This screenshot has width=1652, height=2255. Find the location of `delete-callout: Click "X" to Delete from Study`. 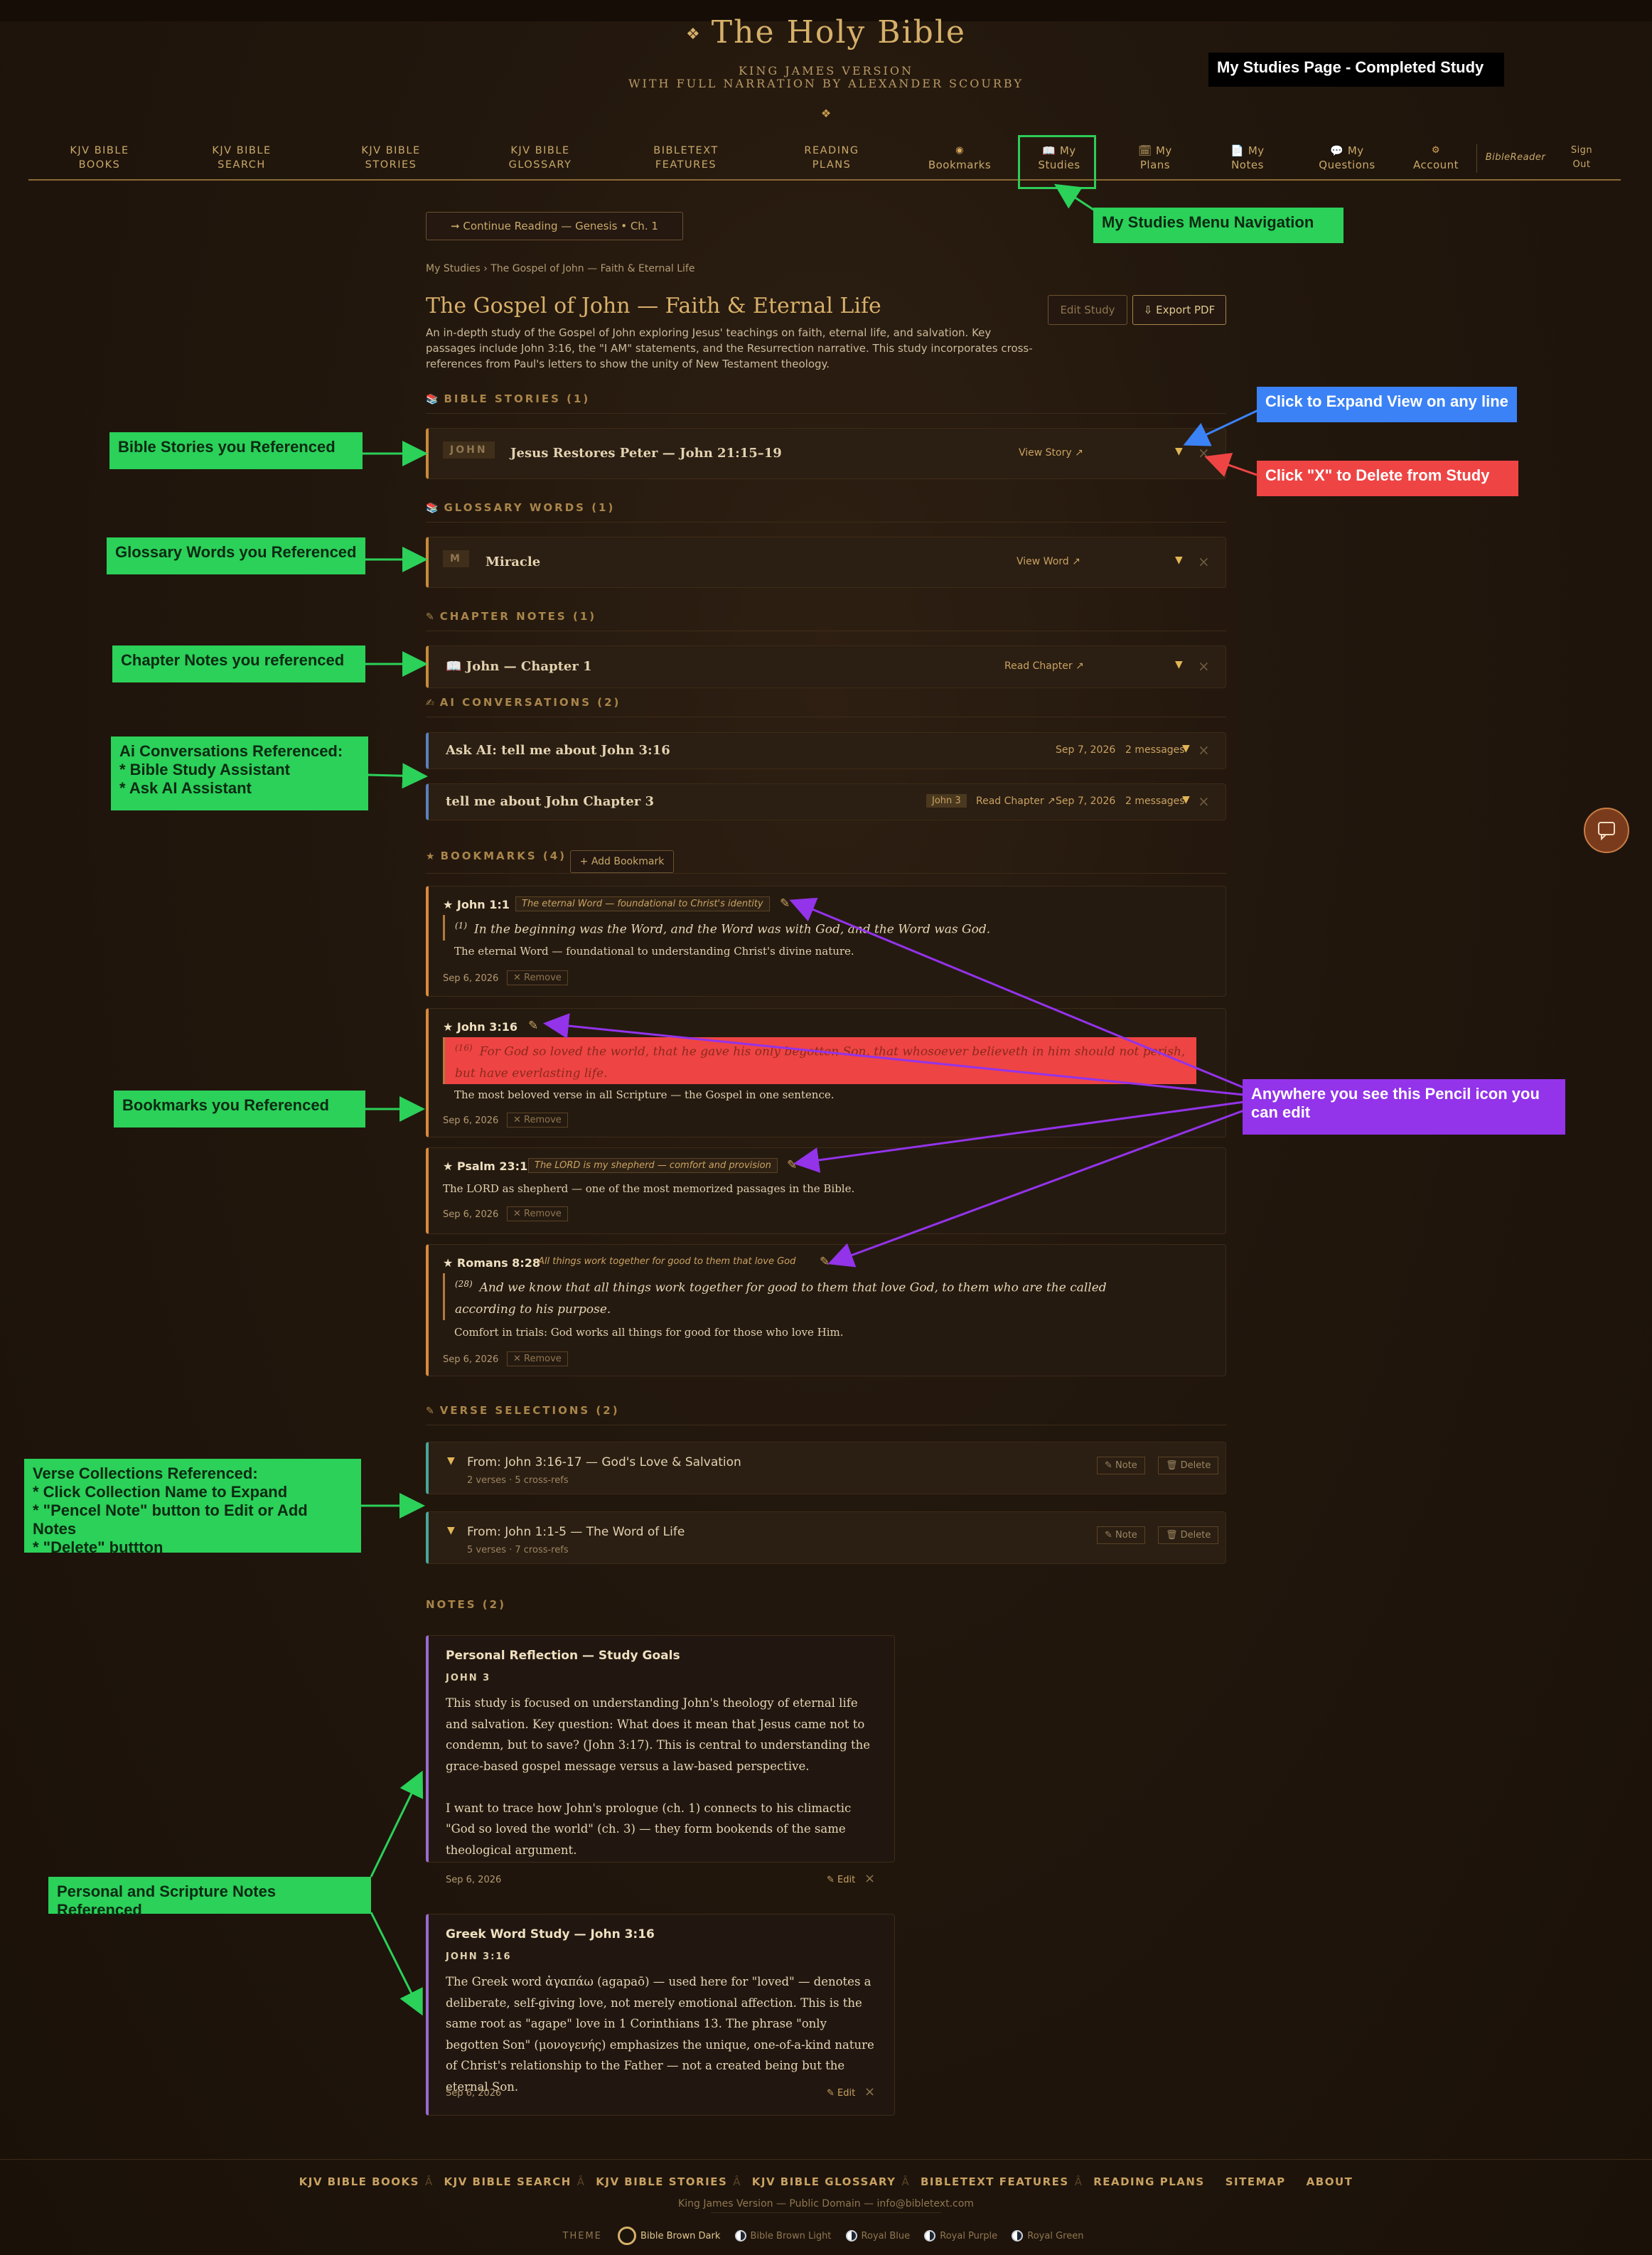

delete-callout: Click "X" to Delete from Study is located at coordinates (1387, 479).